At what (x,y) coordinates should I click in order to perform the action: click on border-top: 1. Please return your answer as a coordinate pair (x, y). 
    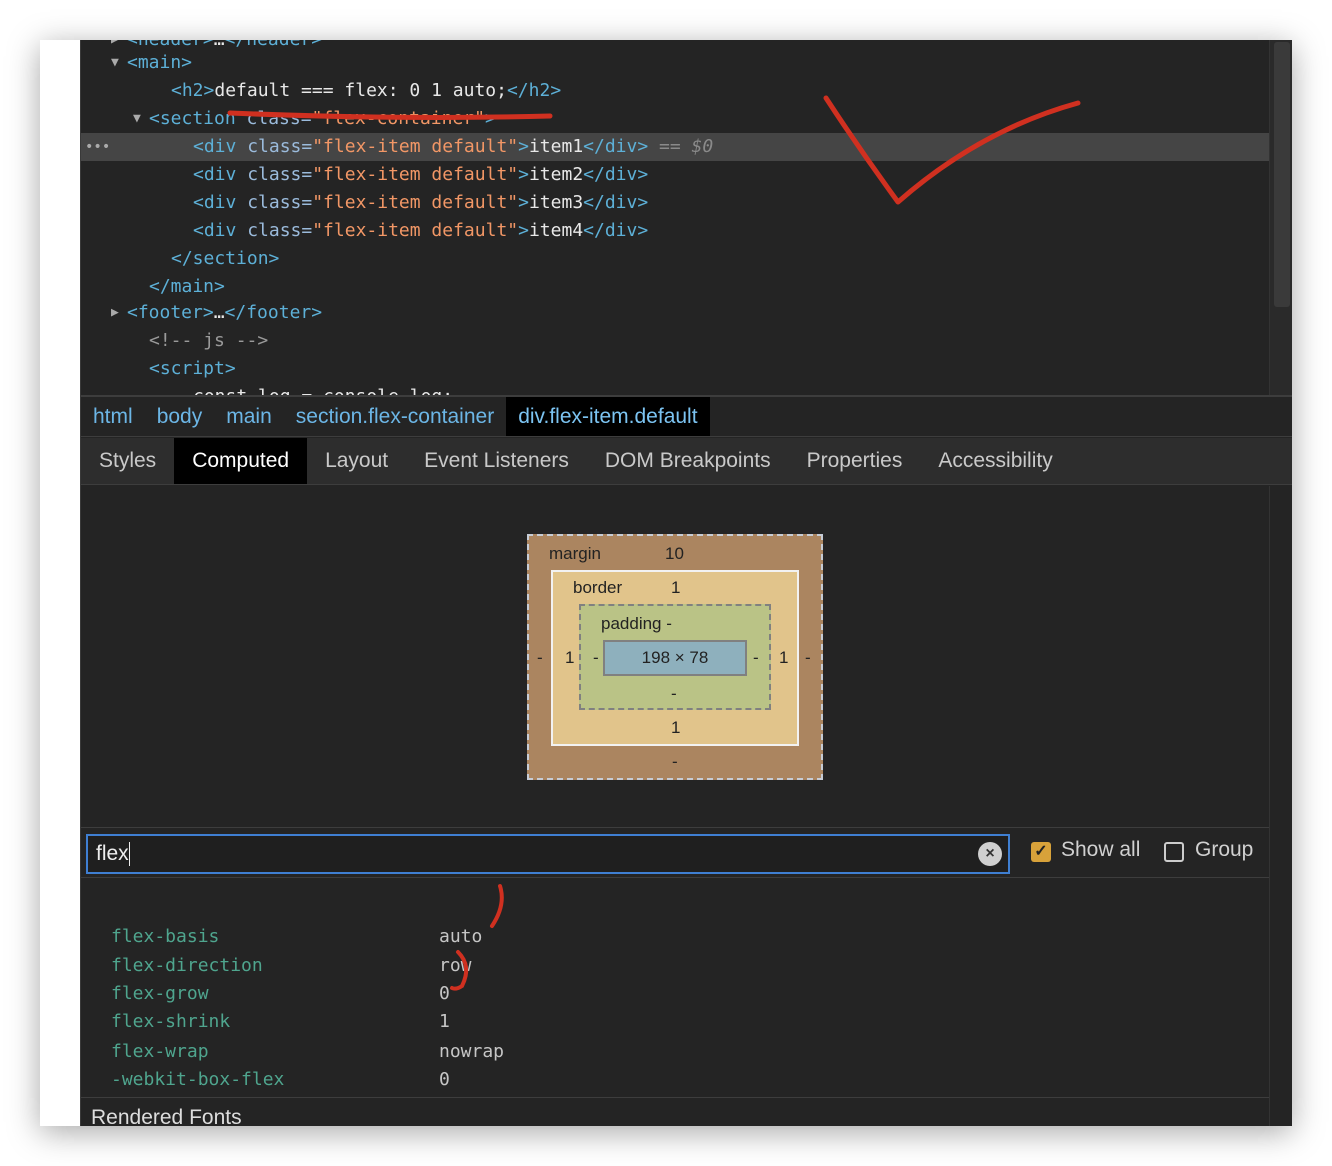
    Looking at the image, I should click on (676, 587).